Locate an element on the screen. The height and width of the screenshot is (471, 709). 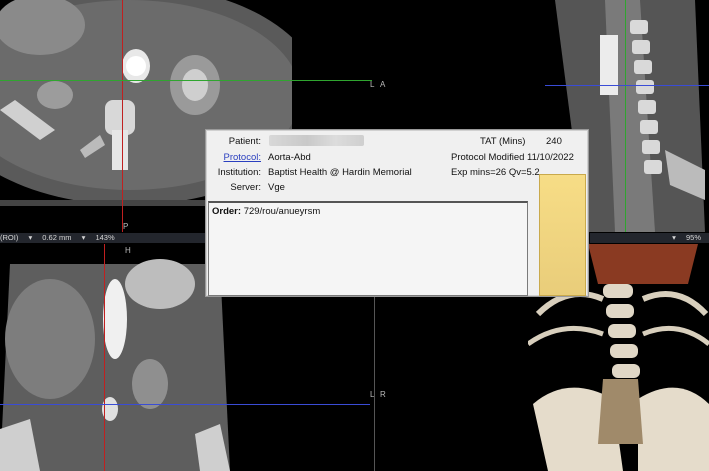
patient-label: Patient: is located at coordinates (244, 141).